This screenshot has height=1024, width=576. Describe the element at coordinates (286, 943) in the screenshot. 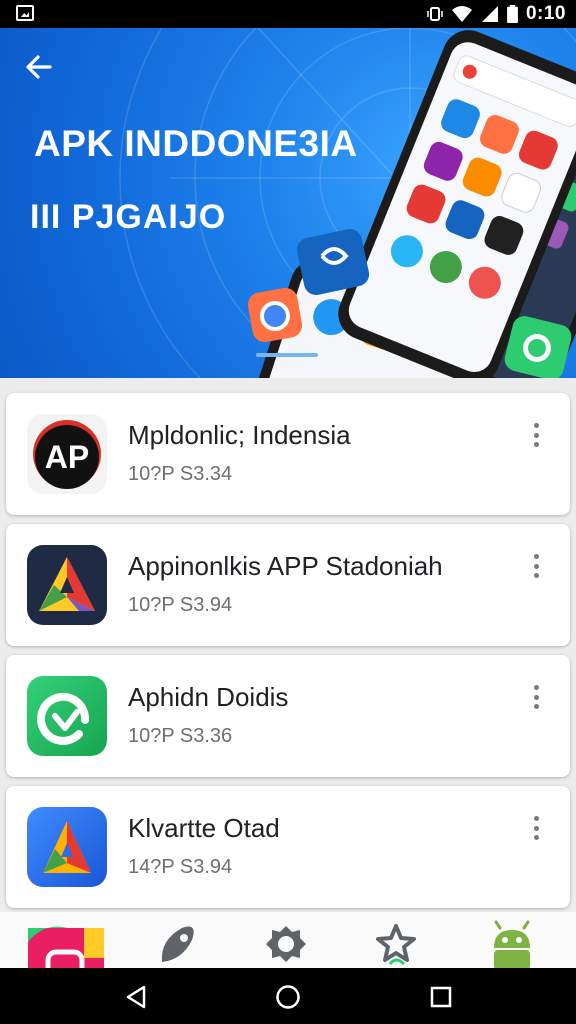

I see `gear-badge-icon` at that location.